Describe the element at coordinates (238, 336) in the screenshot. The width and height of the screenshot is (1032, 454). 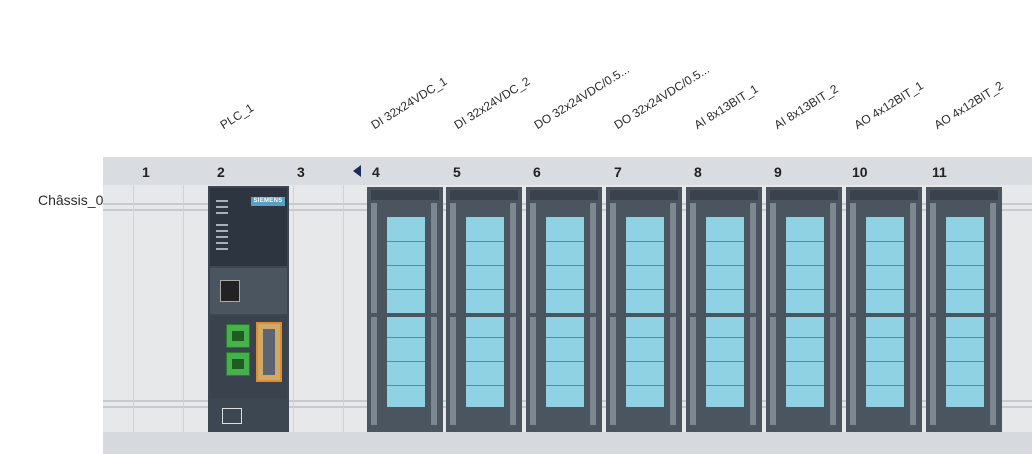
I see `profinet-port-1-icon` at that location.